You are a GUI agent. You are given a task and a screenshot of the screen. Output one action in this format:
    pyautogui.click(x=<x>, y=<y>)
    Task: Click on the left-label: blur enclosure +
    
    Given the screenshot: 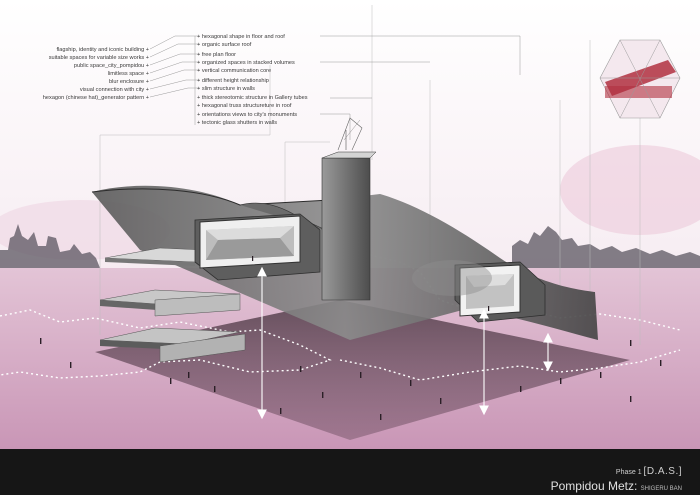 What is the action you would take?
    pyautogui.click(x=129, y=82)
    